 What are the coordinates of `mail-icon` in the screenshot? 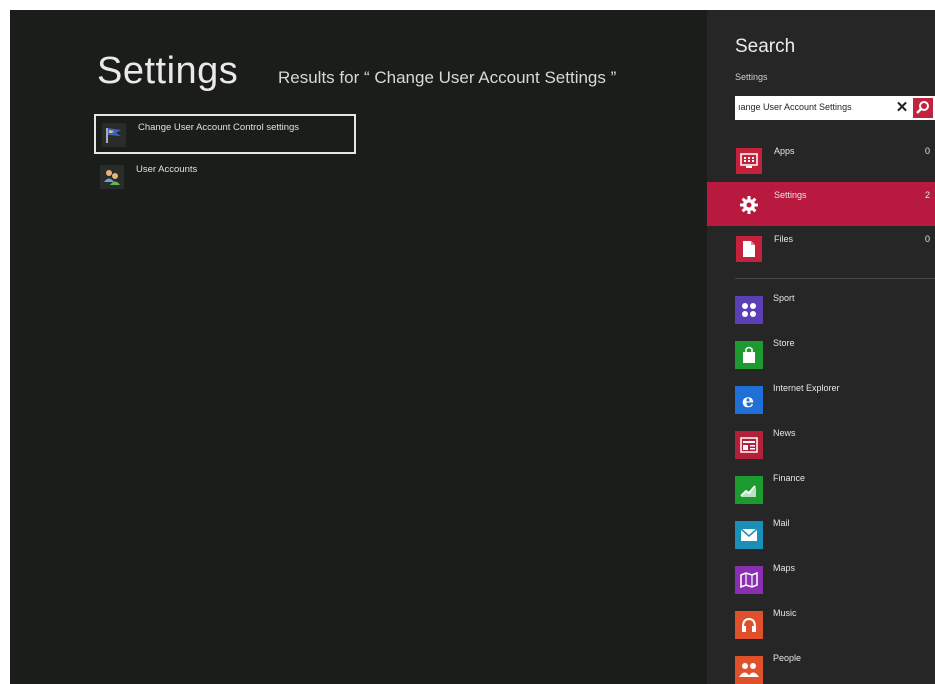 It's located at (749, 535).